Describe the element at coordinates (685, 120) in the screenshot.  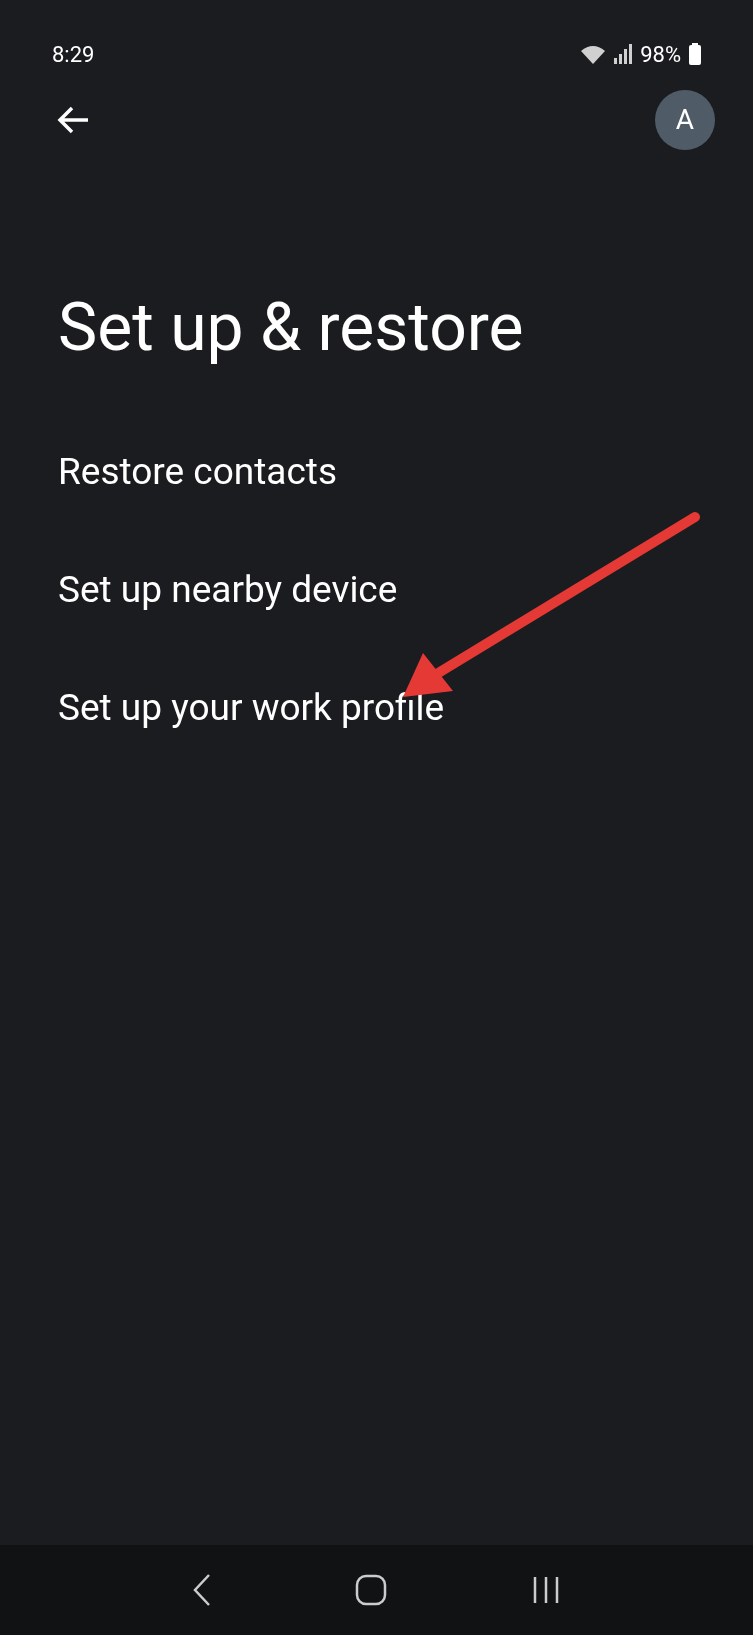
I see `avatar: A` at that location.